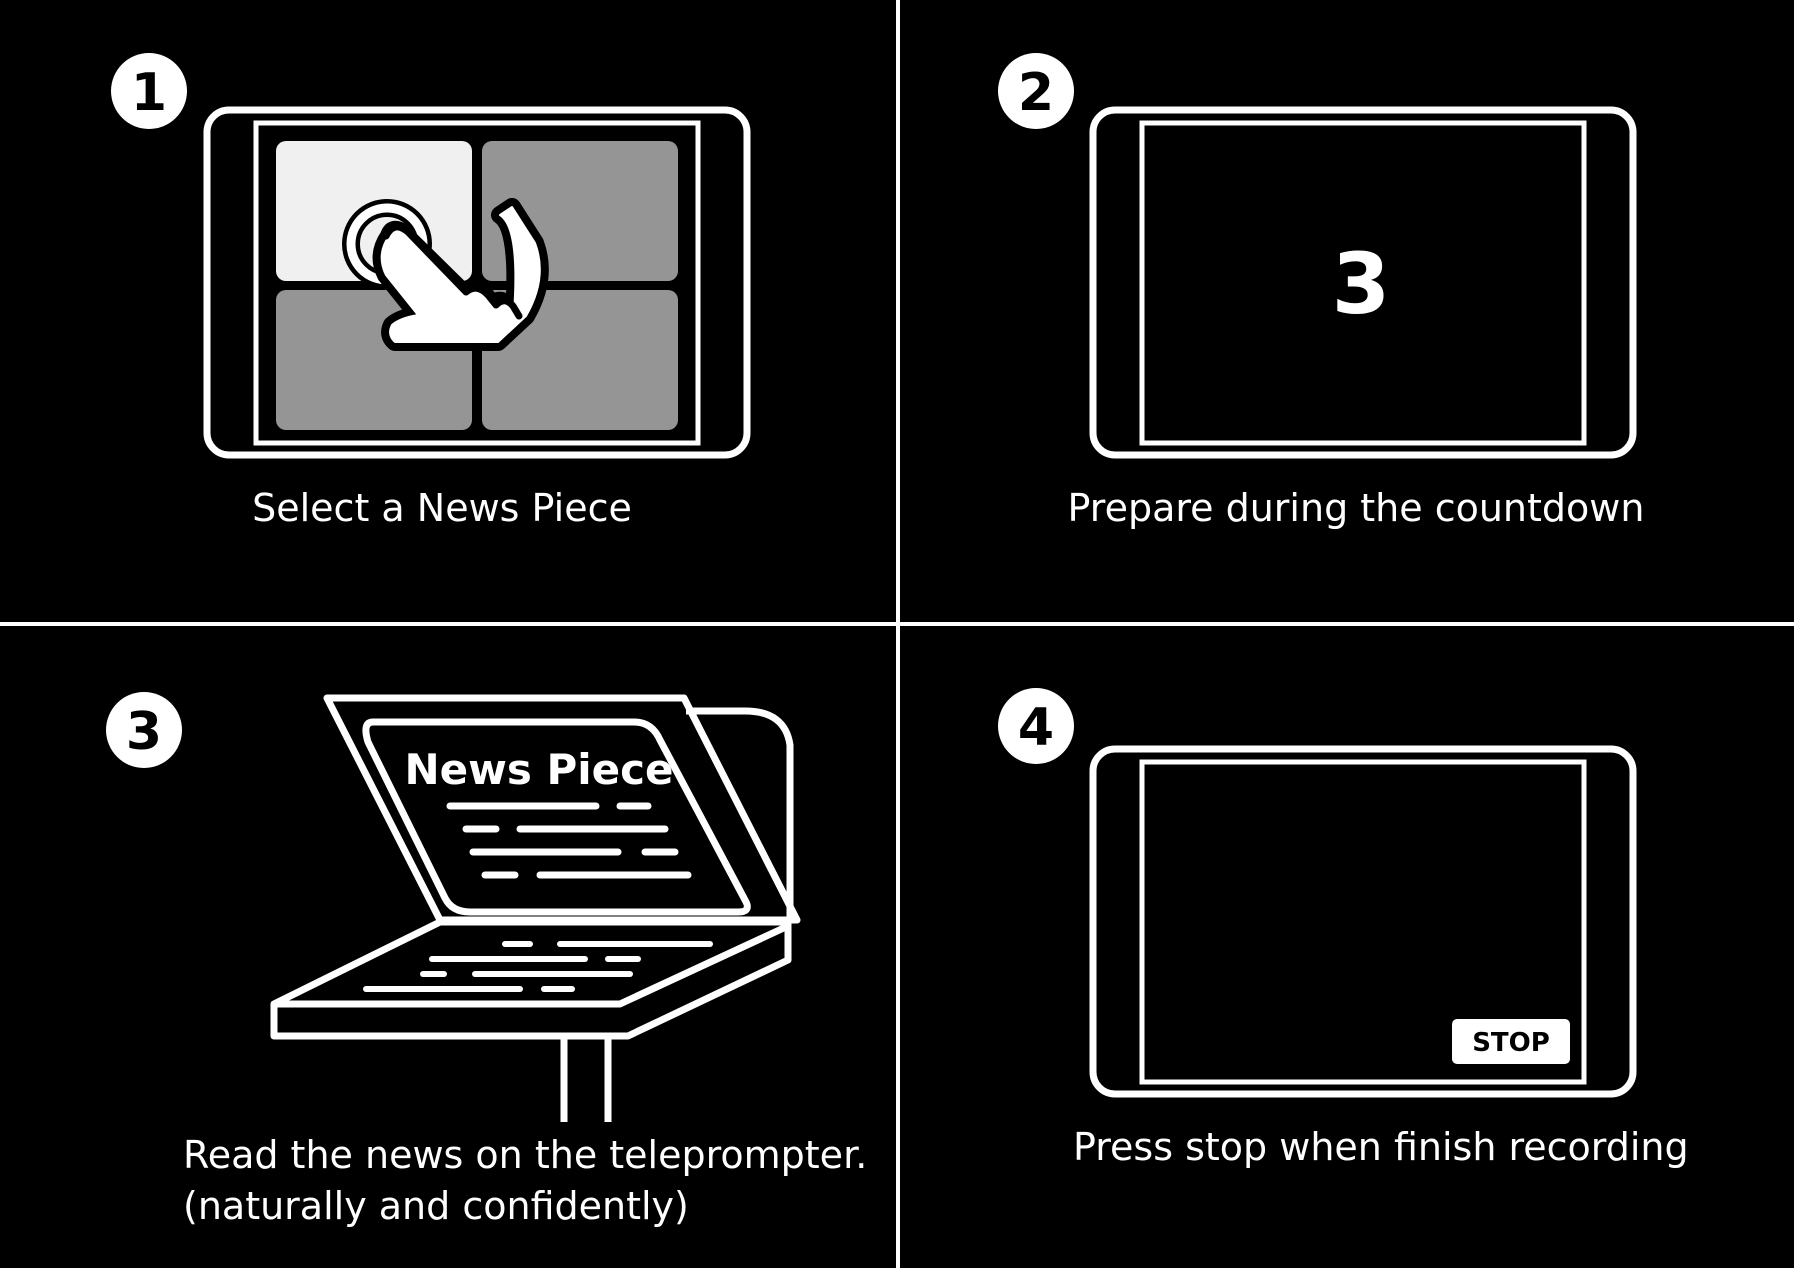  What do you see at coordinates (1356, 508) in the screenshot?
I see `step-2-caption: Prepare during the countdown` at bounding box center [1356, 508].